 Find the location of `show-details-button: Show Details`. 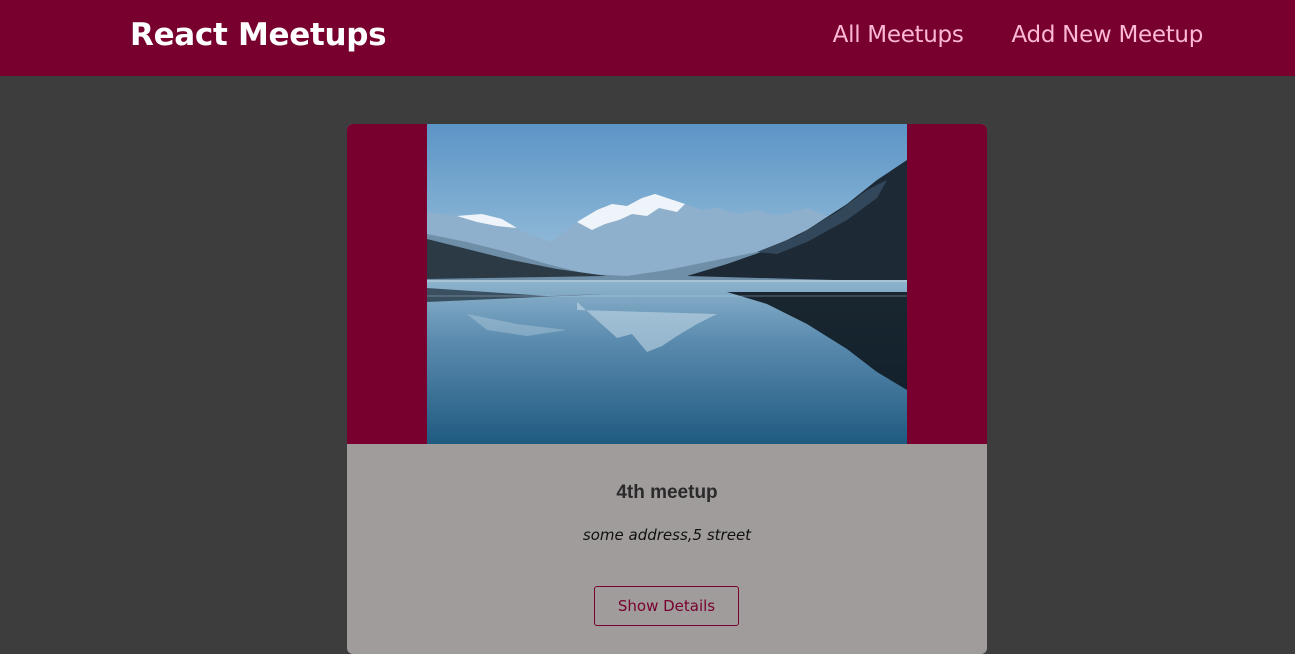

show-details-button: Show Details is located at coordinates (666, 606).